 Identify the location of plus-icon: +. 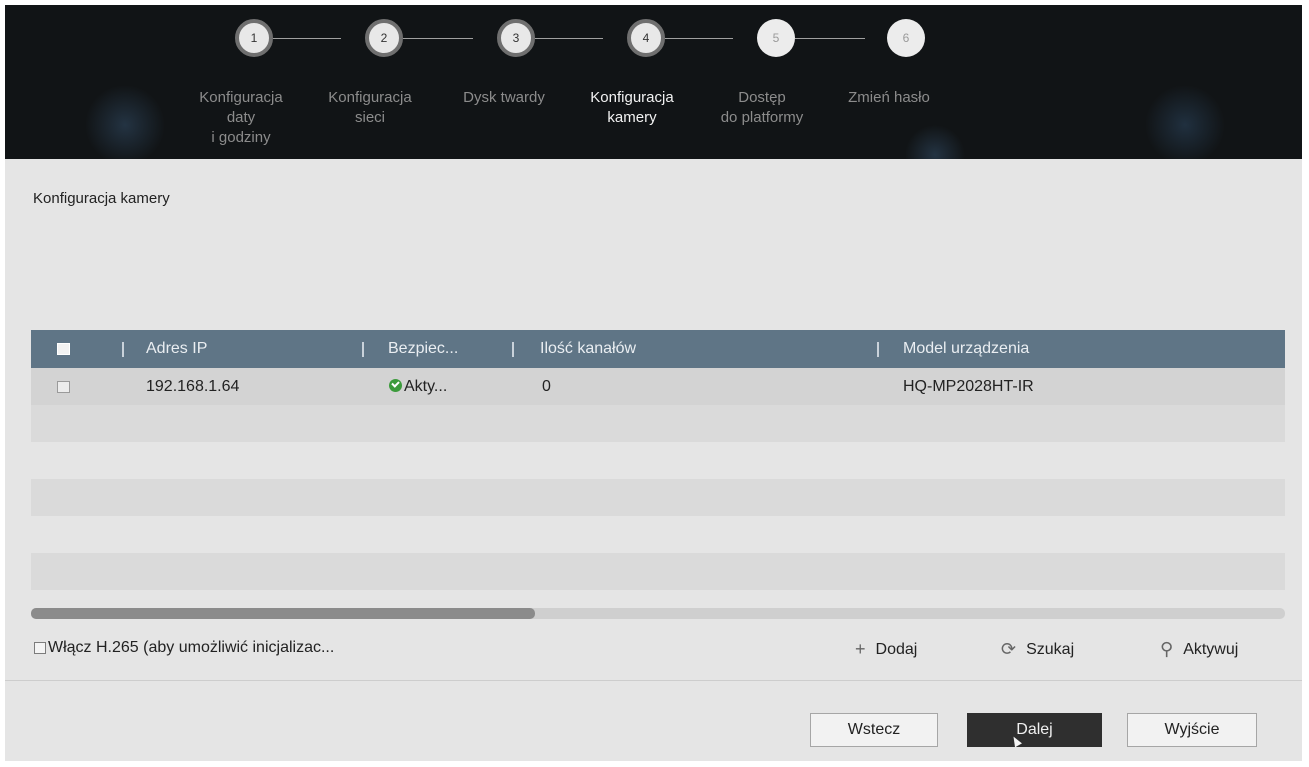
(860, 649).